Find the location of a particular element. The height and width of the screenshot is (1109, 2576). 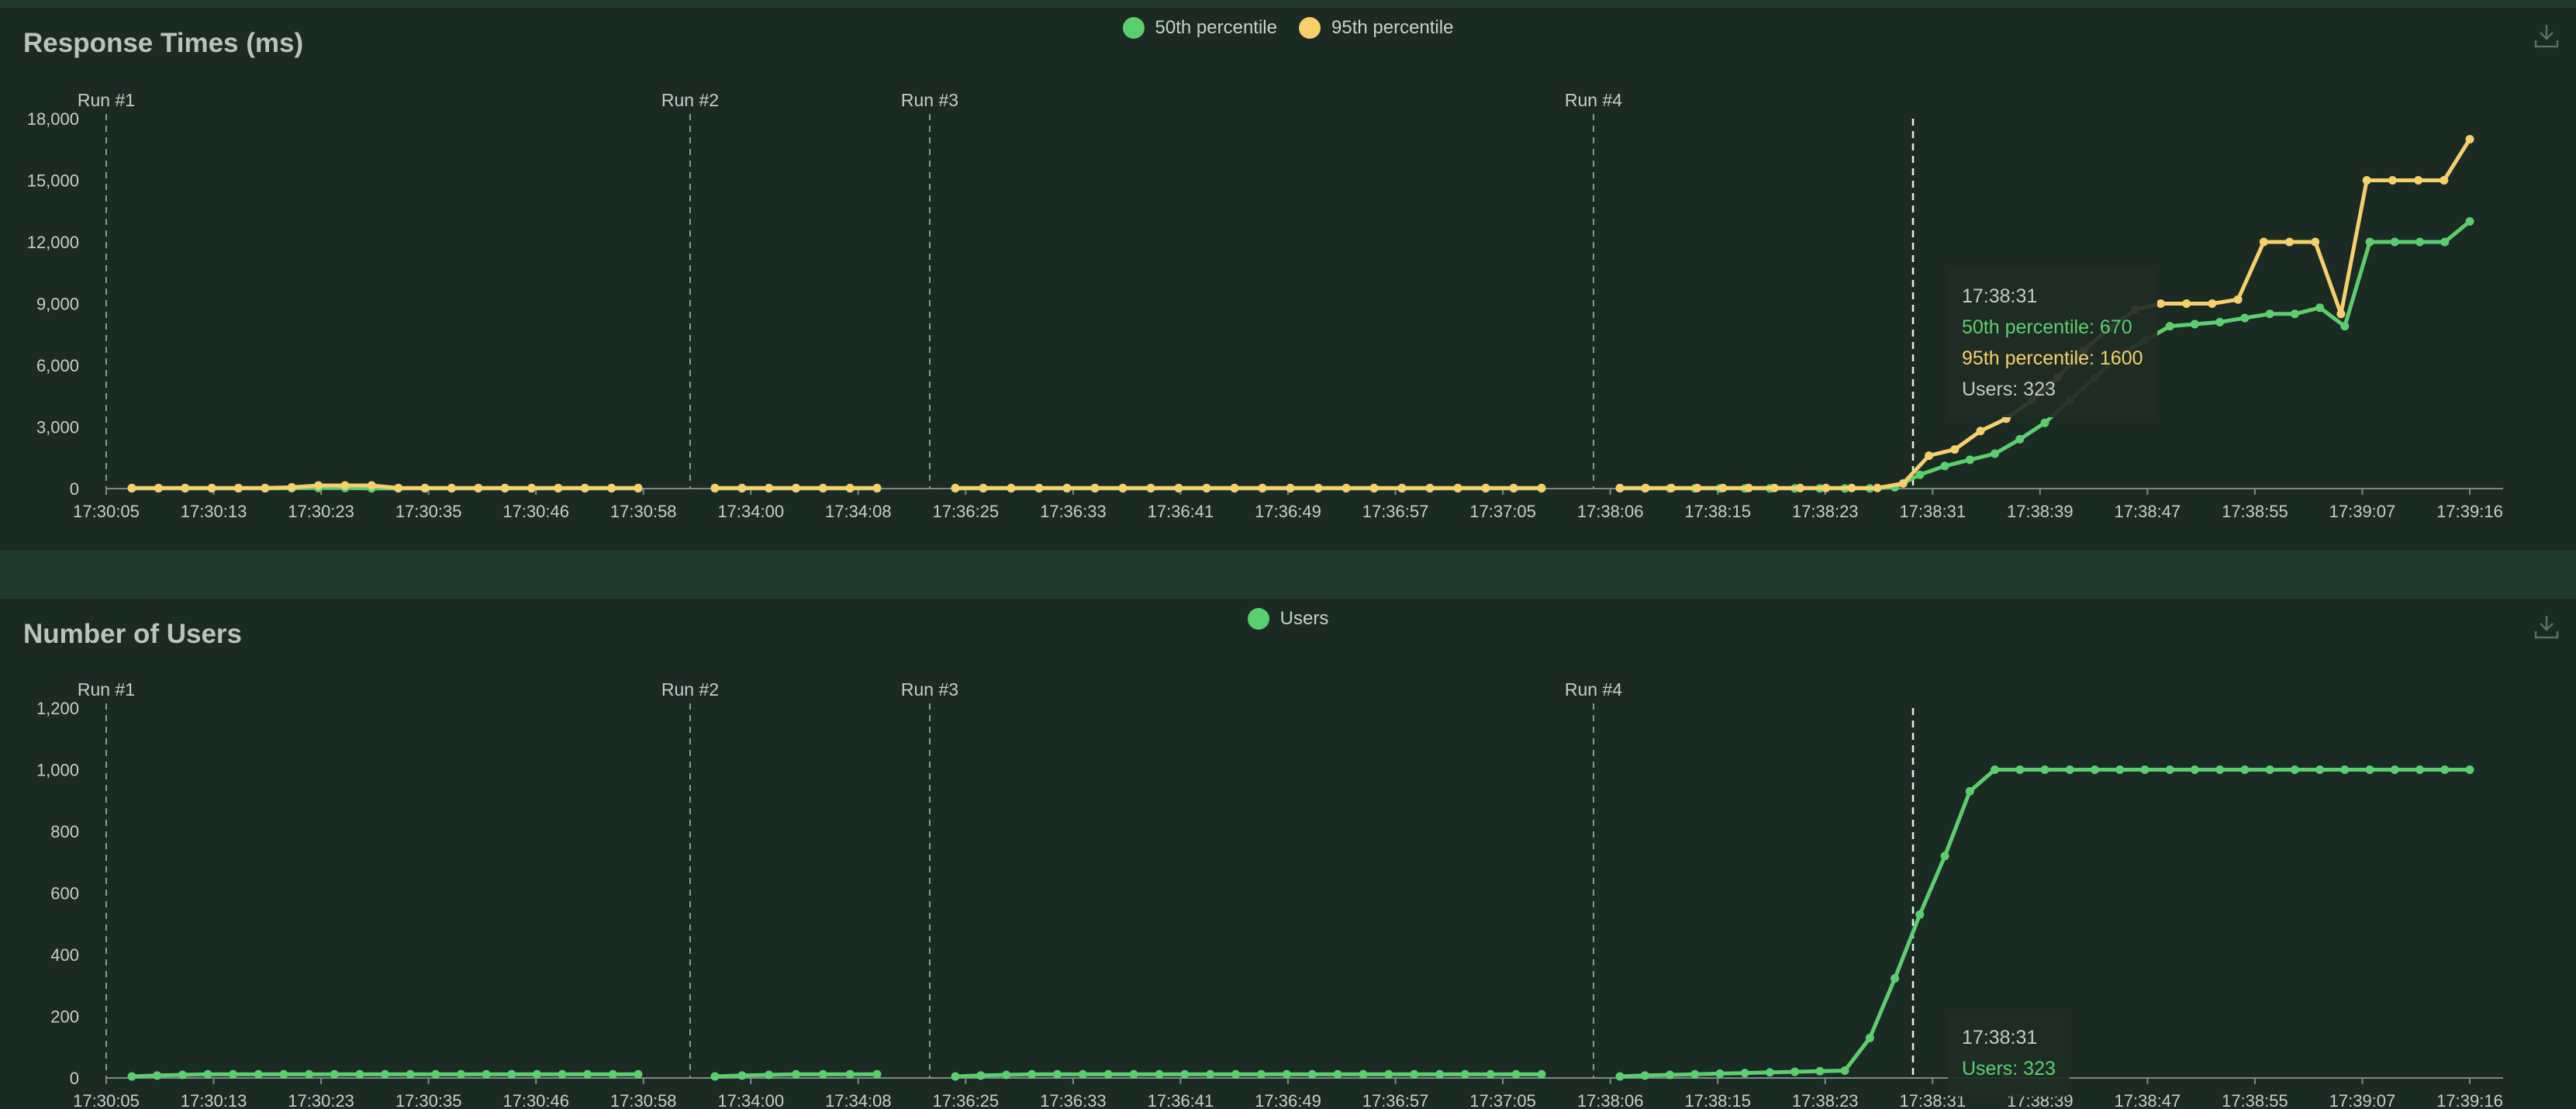

y-tick-label: 800 is located at coordinates (64, 831).